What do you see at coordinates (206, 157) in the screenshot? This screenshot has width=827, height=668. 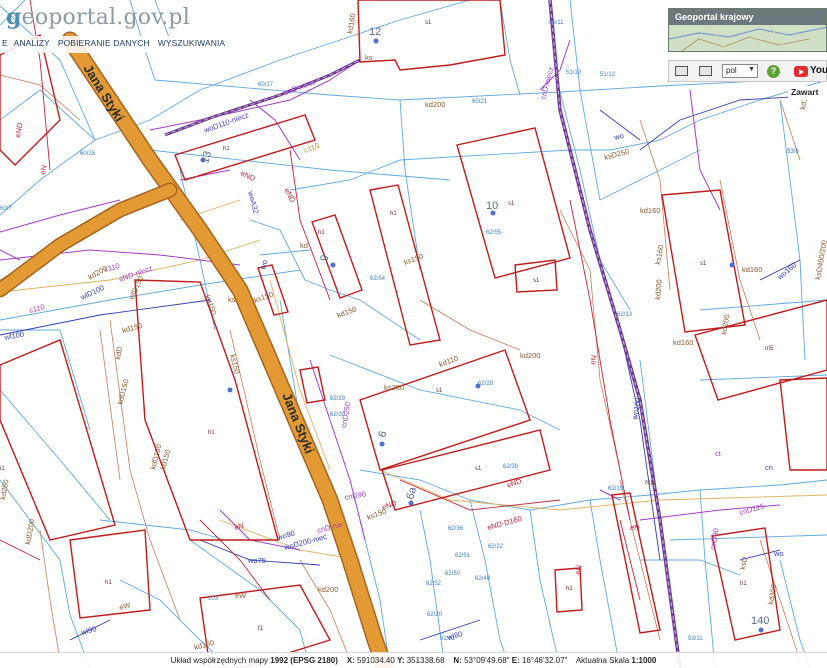 I see `building-number-13: 13` at bounding box center [206, 157].